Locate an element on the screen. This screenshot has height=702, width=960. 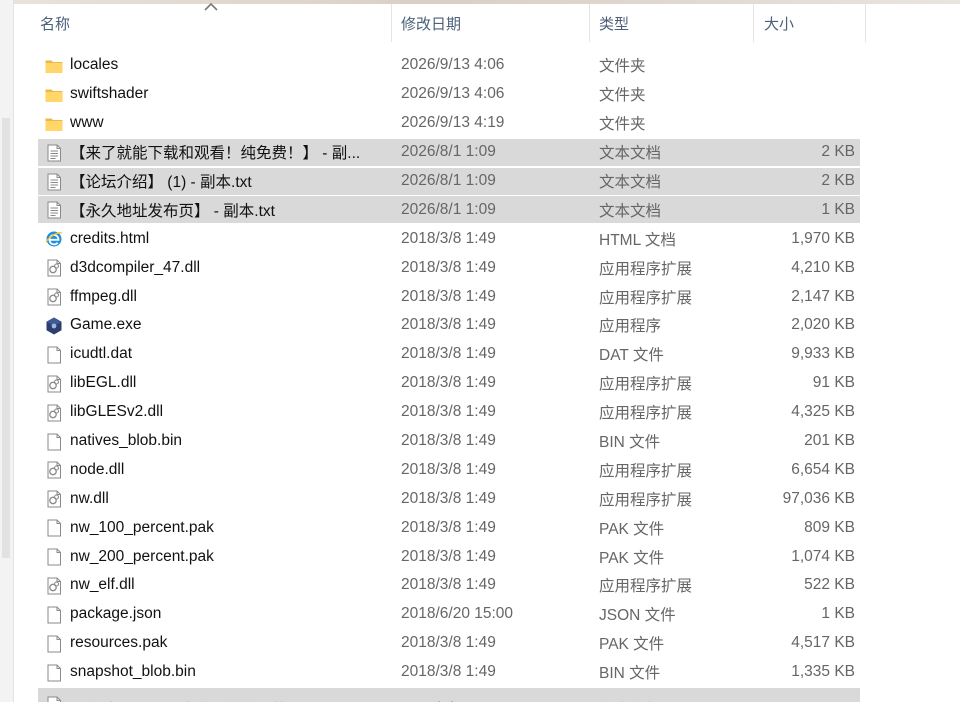
file-type: HTML 文档 is located at coordinates (637, 240).